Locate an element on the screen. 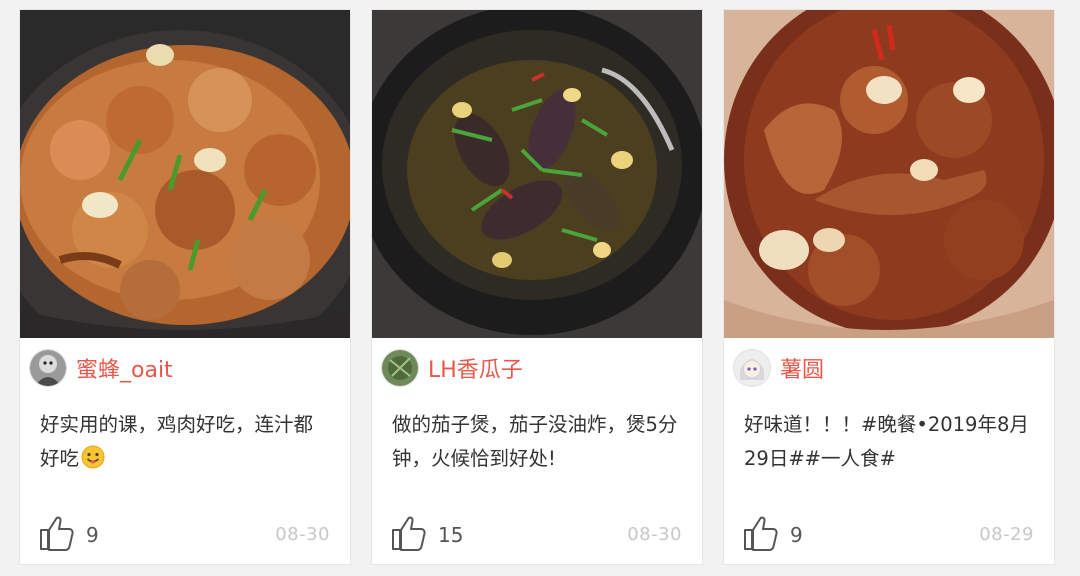 The width and height of the screenshot is (1080, 576). author-row: 蜜蜂_oait is located at coordinates (101, 368).